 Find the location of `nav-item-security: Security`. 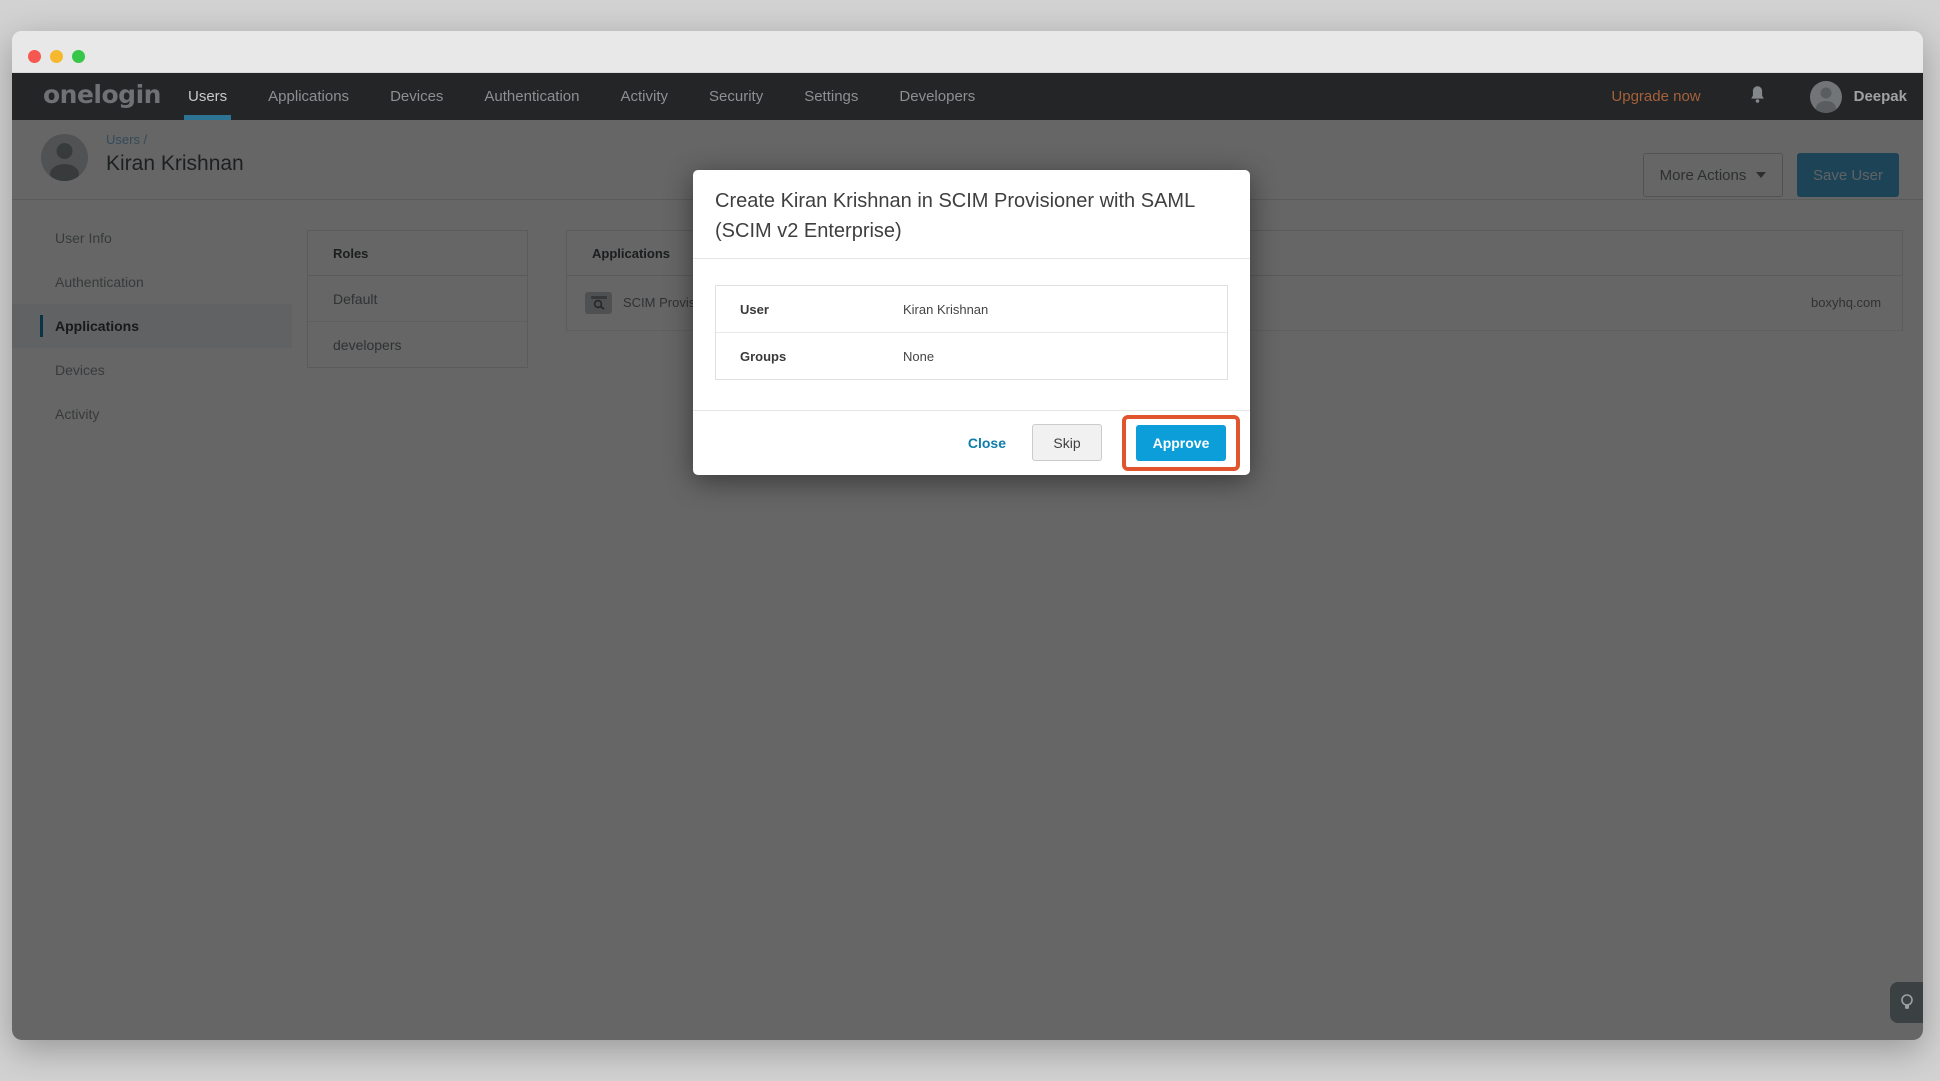

nav-item-security: Security is located at coordinates (736, 96).